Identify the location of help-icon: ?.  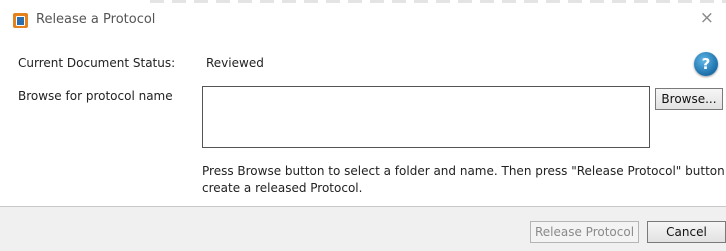
(706, 64).